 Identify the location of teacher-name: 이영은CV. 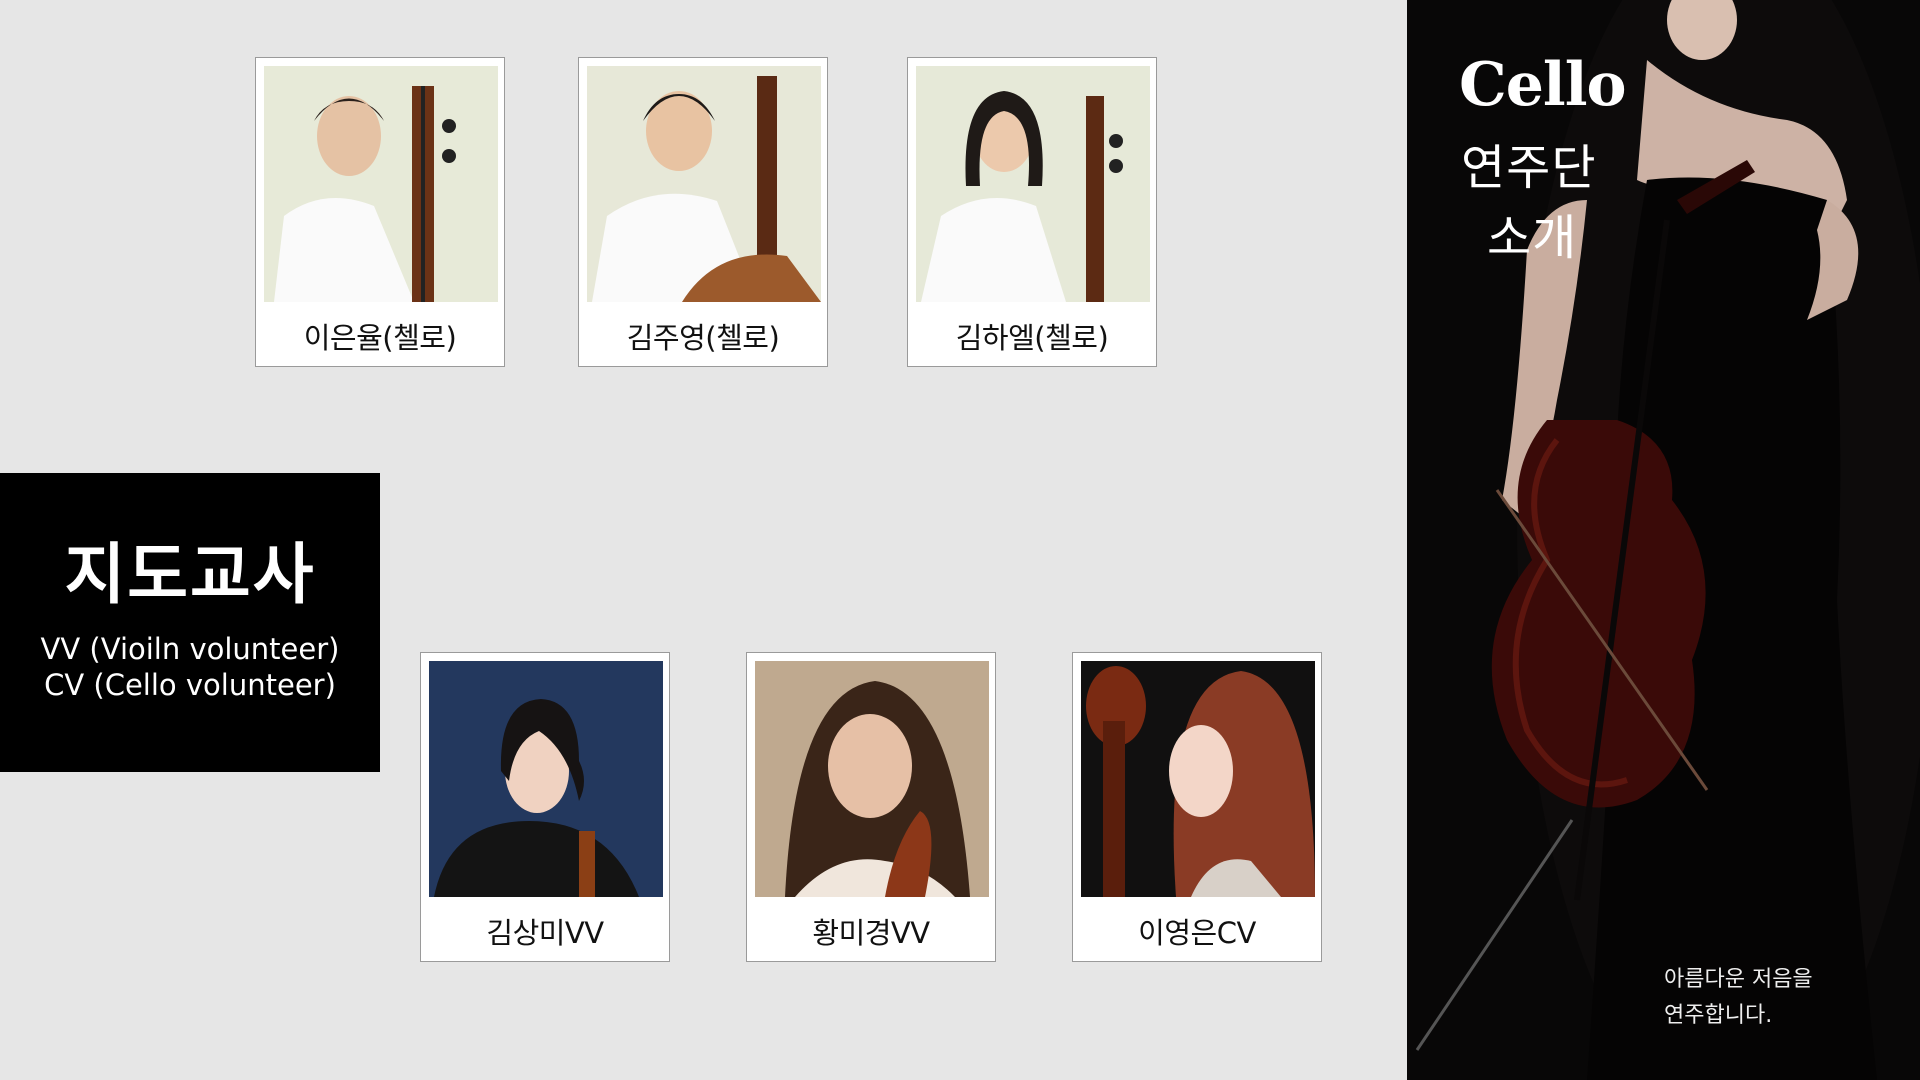
(1197, 933).